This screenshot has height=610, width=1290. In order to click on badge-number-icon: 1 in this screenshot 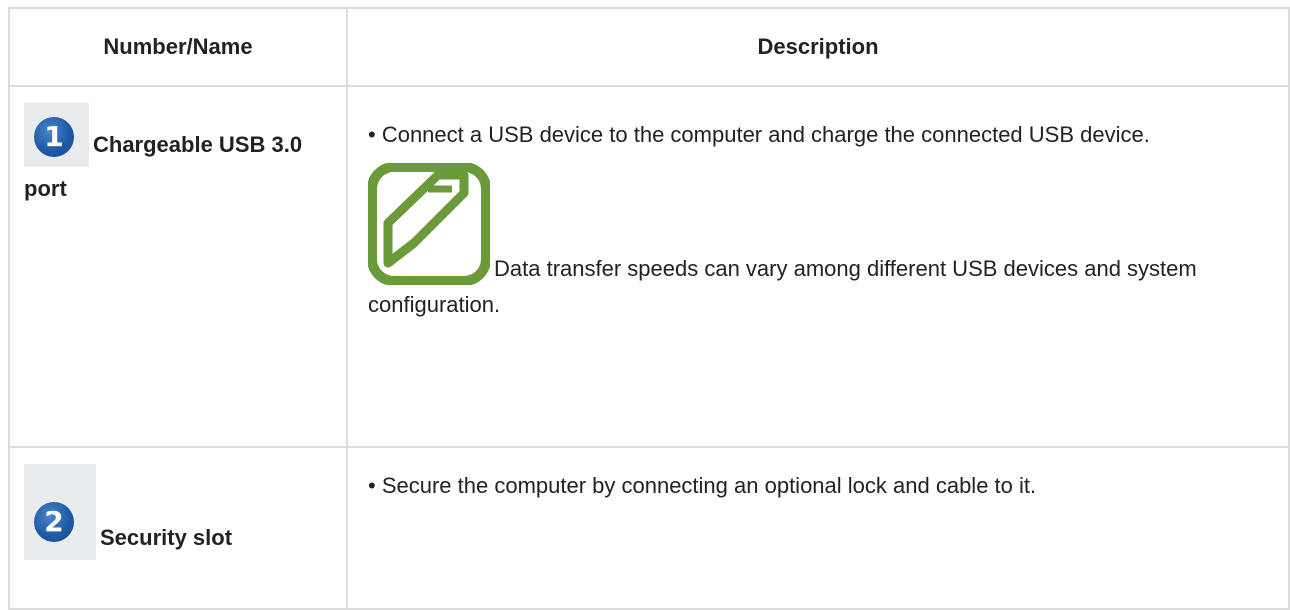, I will do `click(56, 135)`.